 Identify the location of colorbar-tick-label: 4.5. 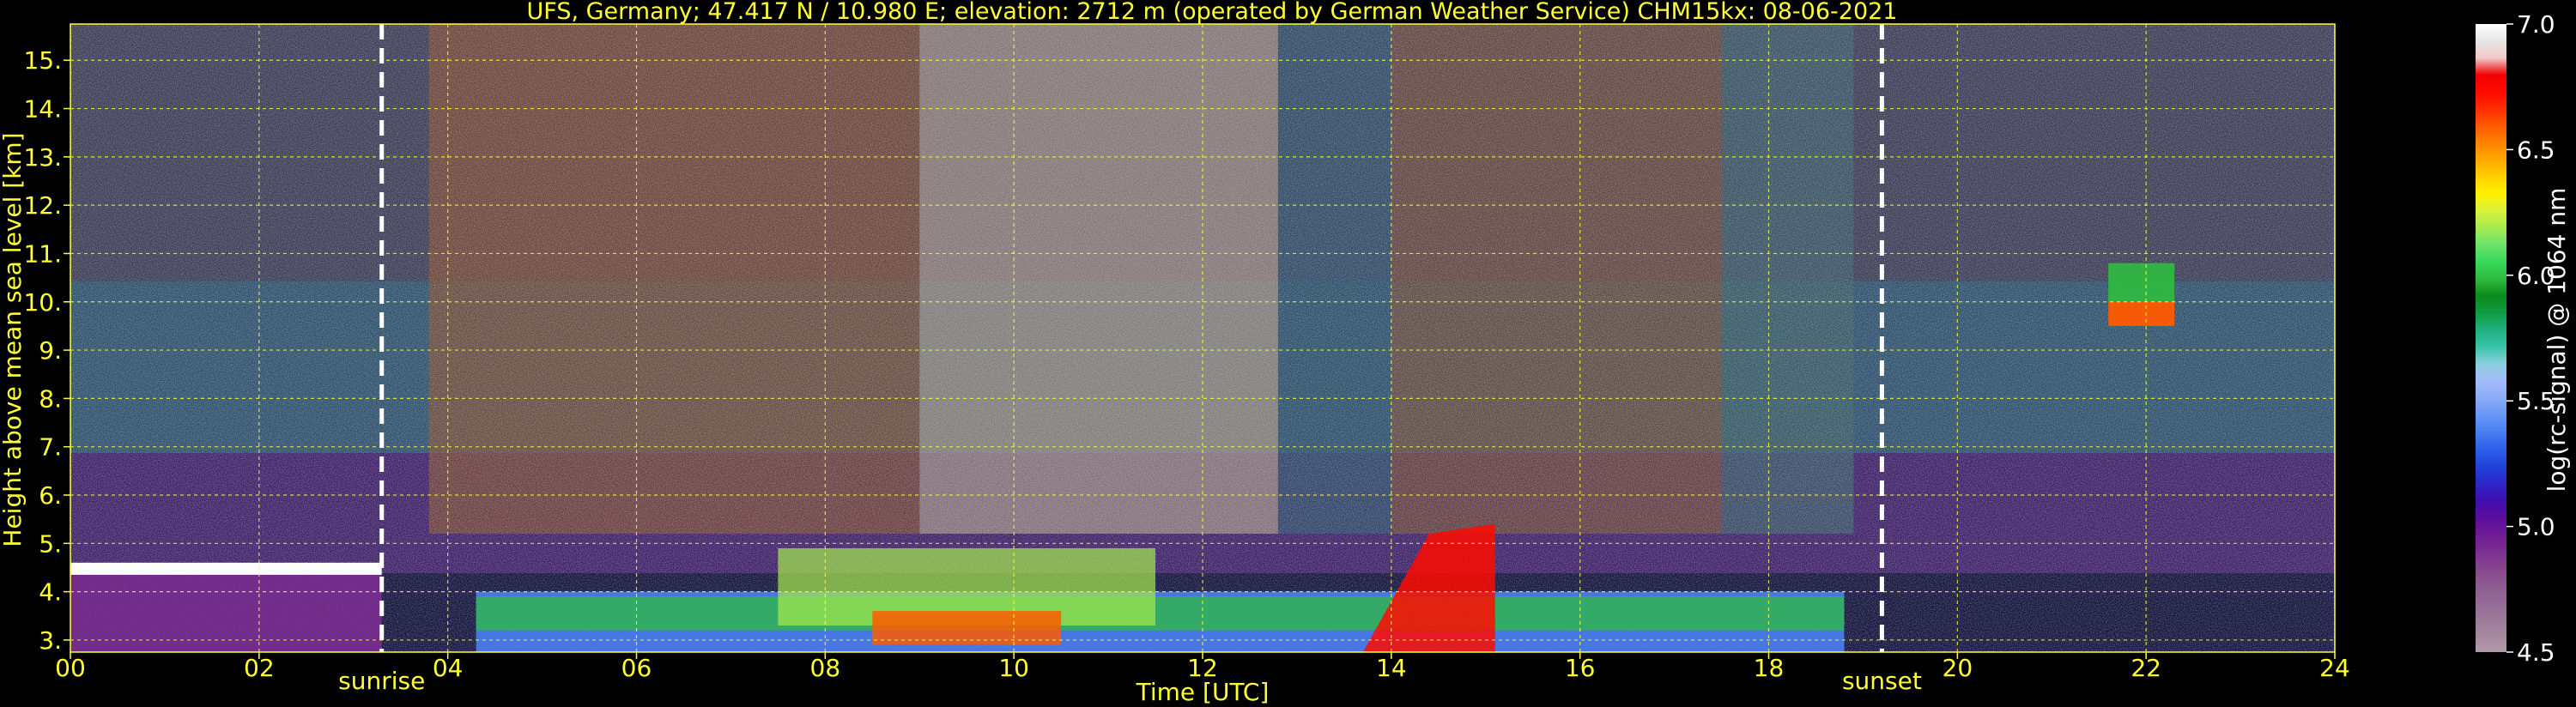
(2536, 653).